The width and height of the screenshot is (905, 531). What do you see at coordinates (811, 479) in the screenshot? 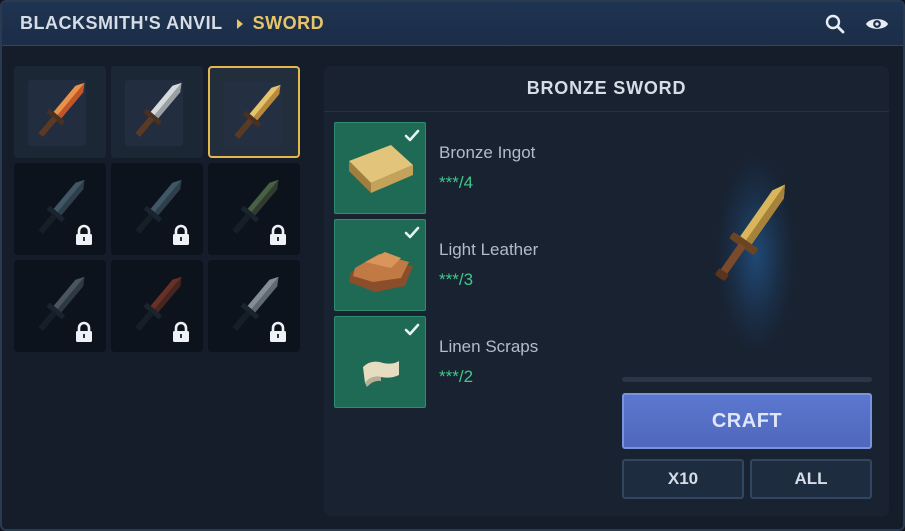
I see `craft-all-button: ALL` at bounding box center [811, 479].